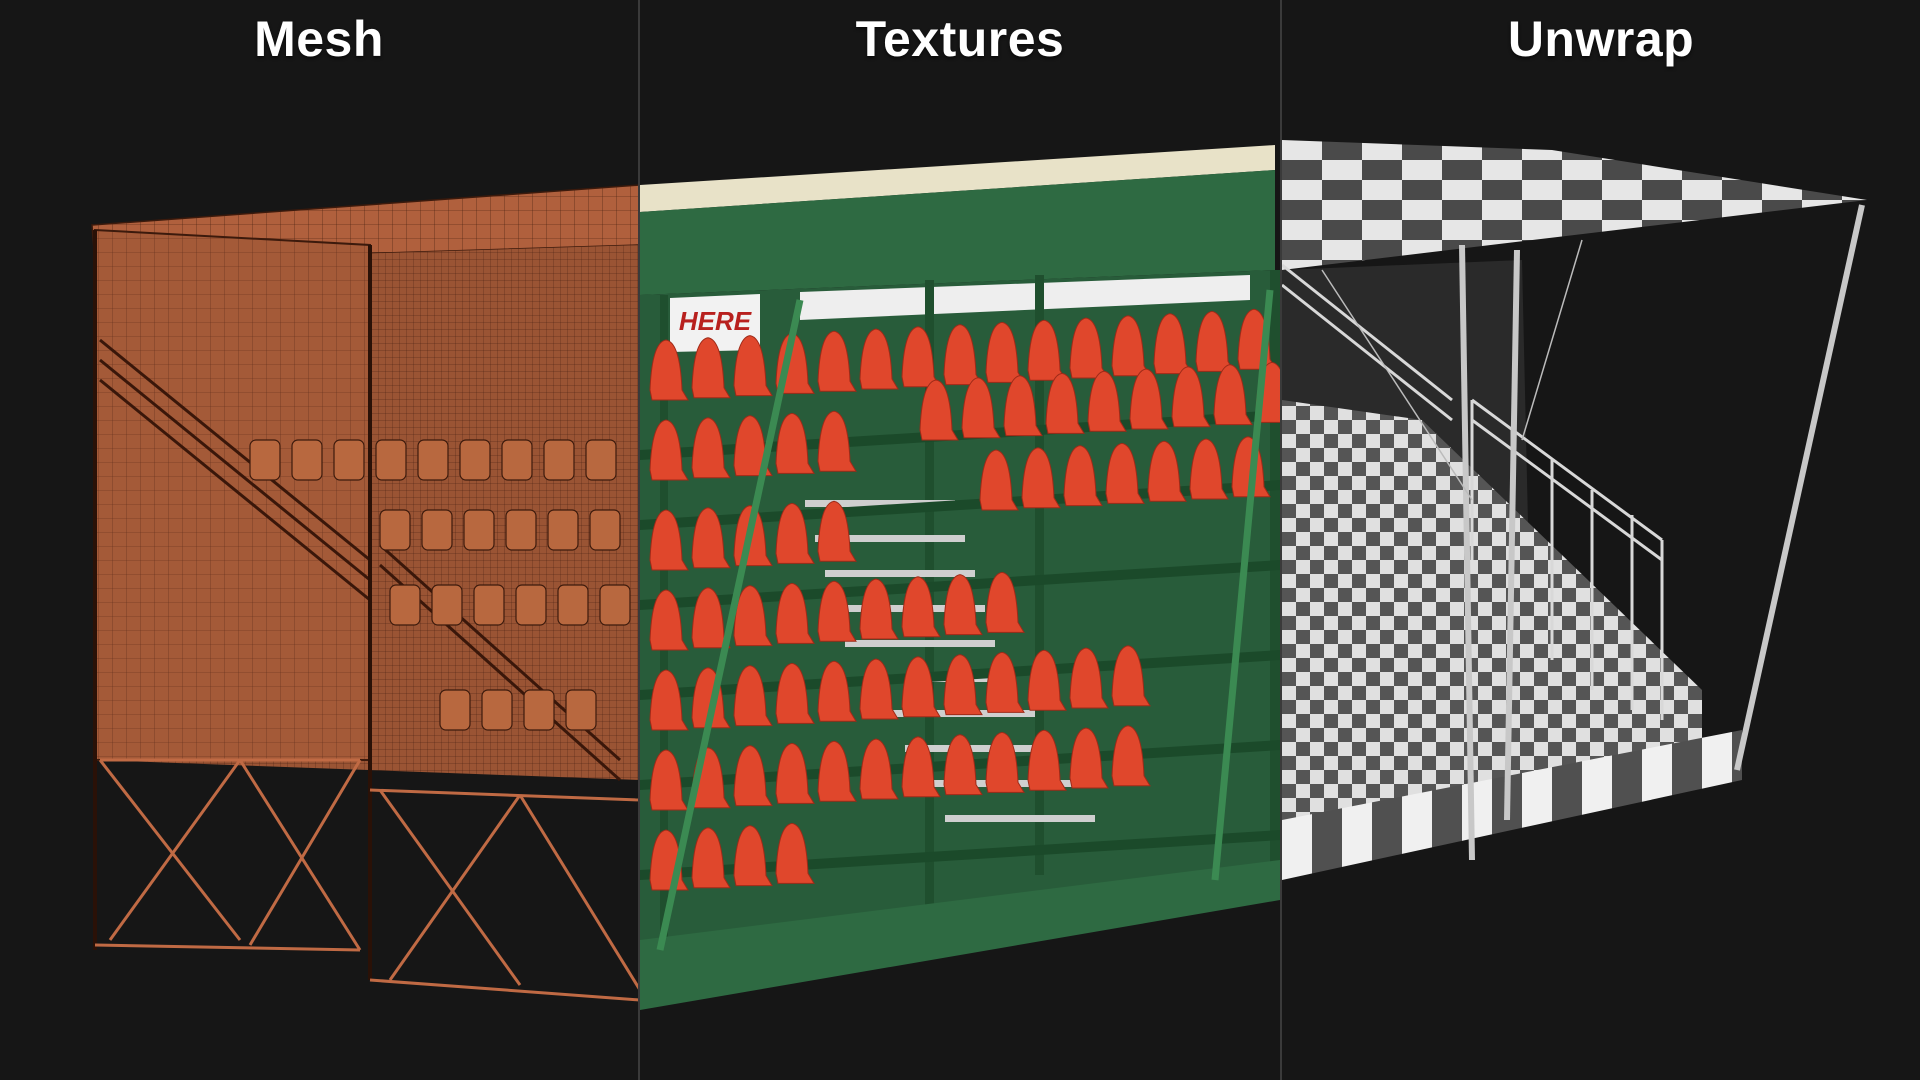 This screenshot has height=1080, width=1920. I want to click on panel-title-textures: Textures, so click(960, 39).